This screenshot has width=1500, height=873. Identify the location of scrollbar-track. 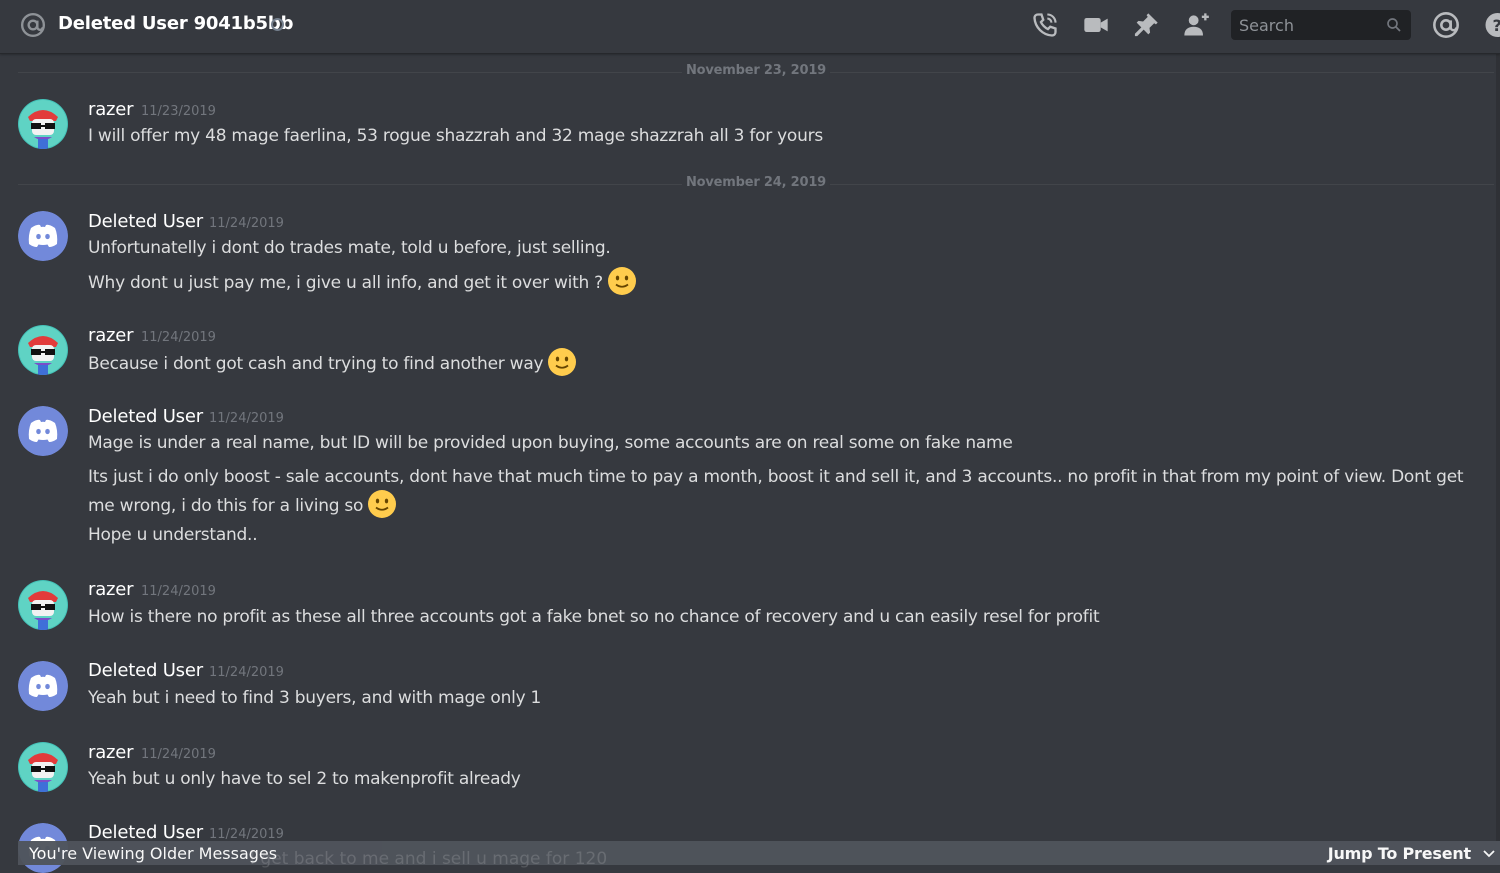
(1498, 447).